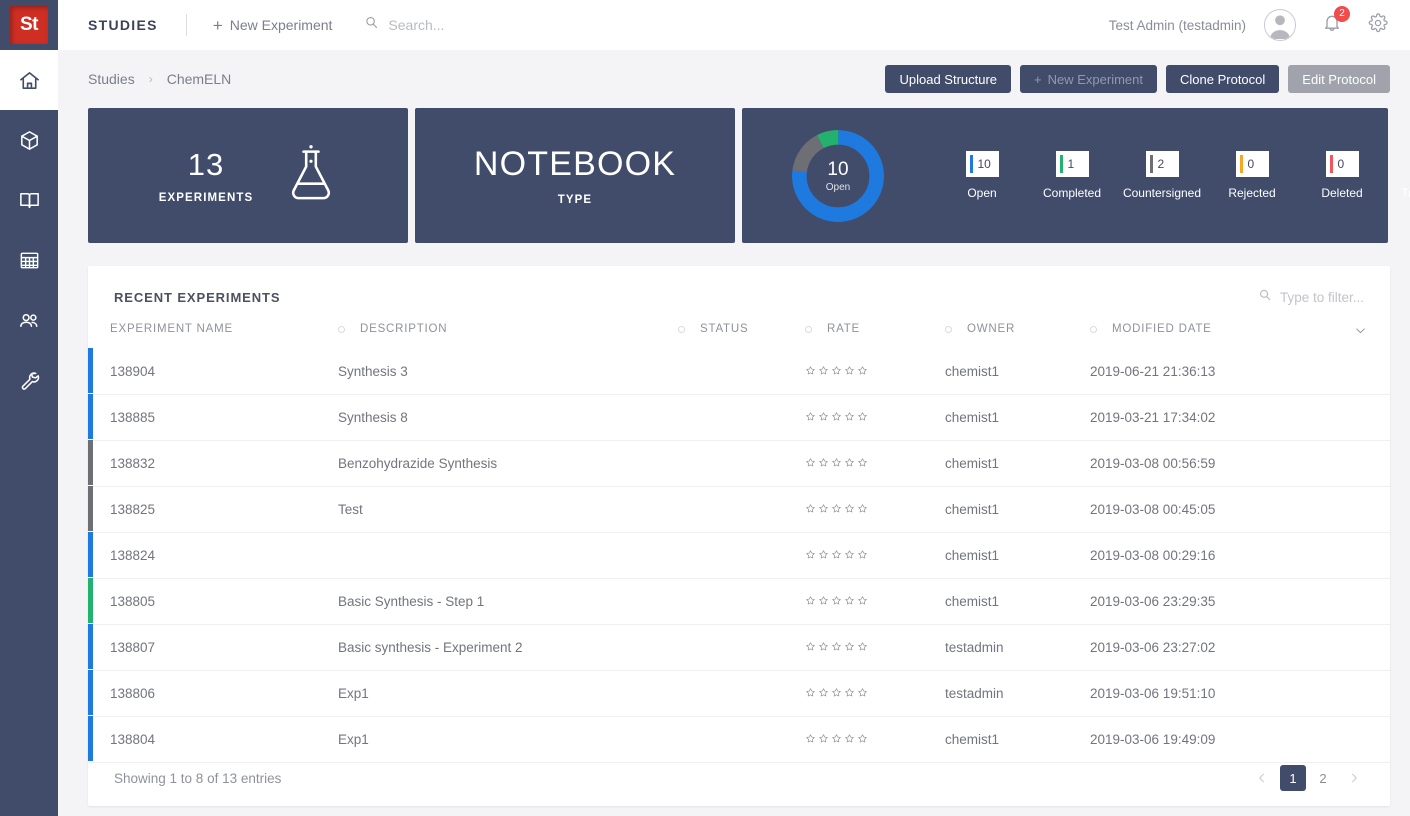 The image size is (1410, 816). What do you see at coordinates (213, 509) in the screenshot?
I see `cell-experiment-name: 138825` at bounding box center [213, 509].